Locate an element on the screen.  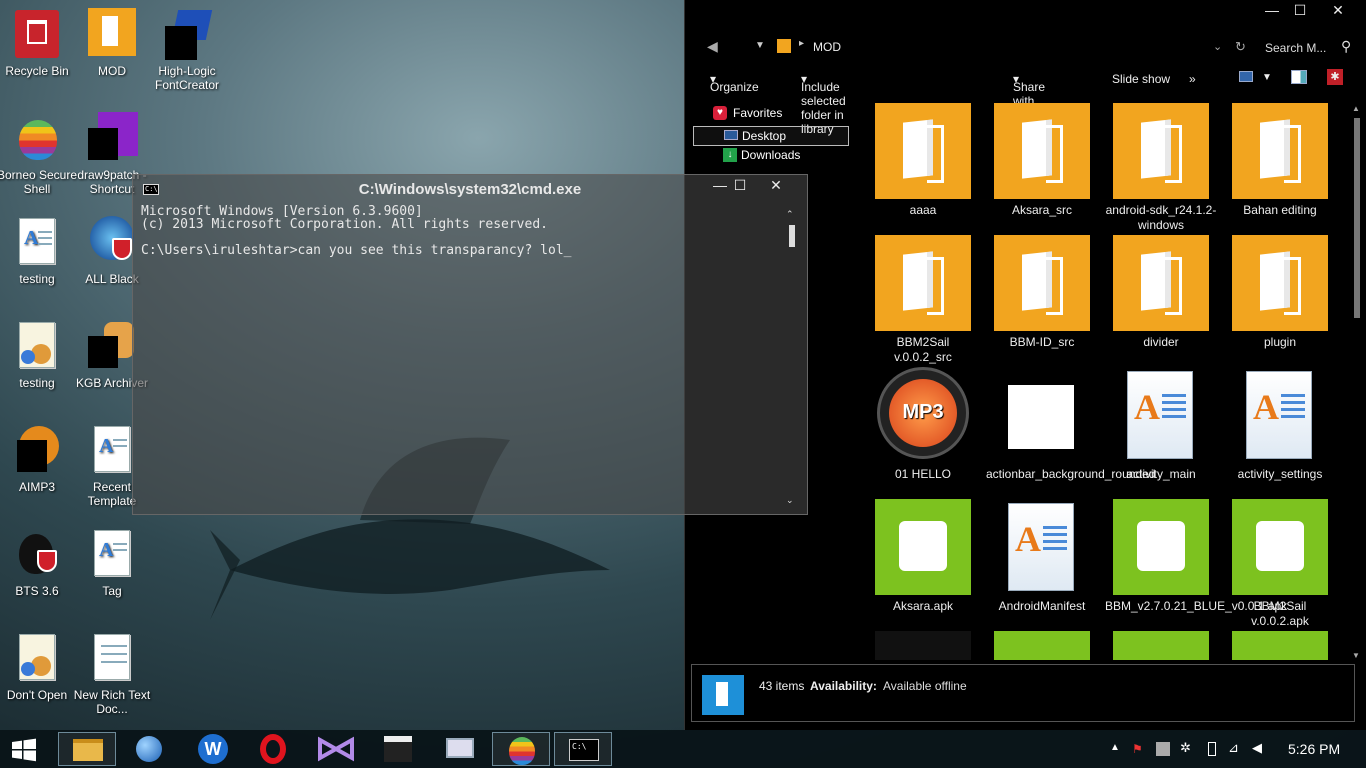
taskbar-visual-studio is located at coordinates (335, 749).